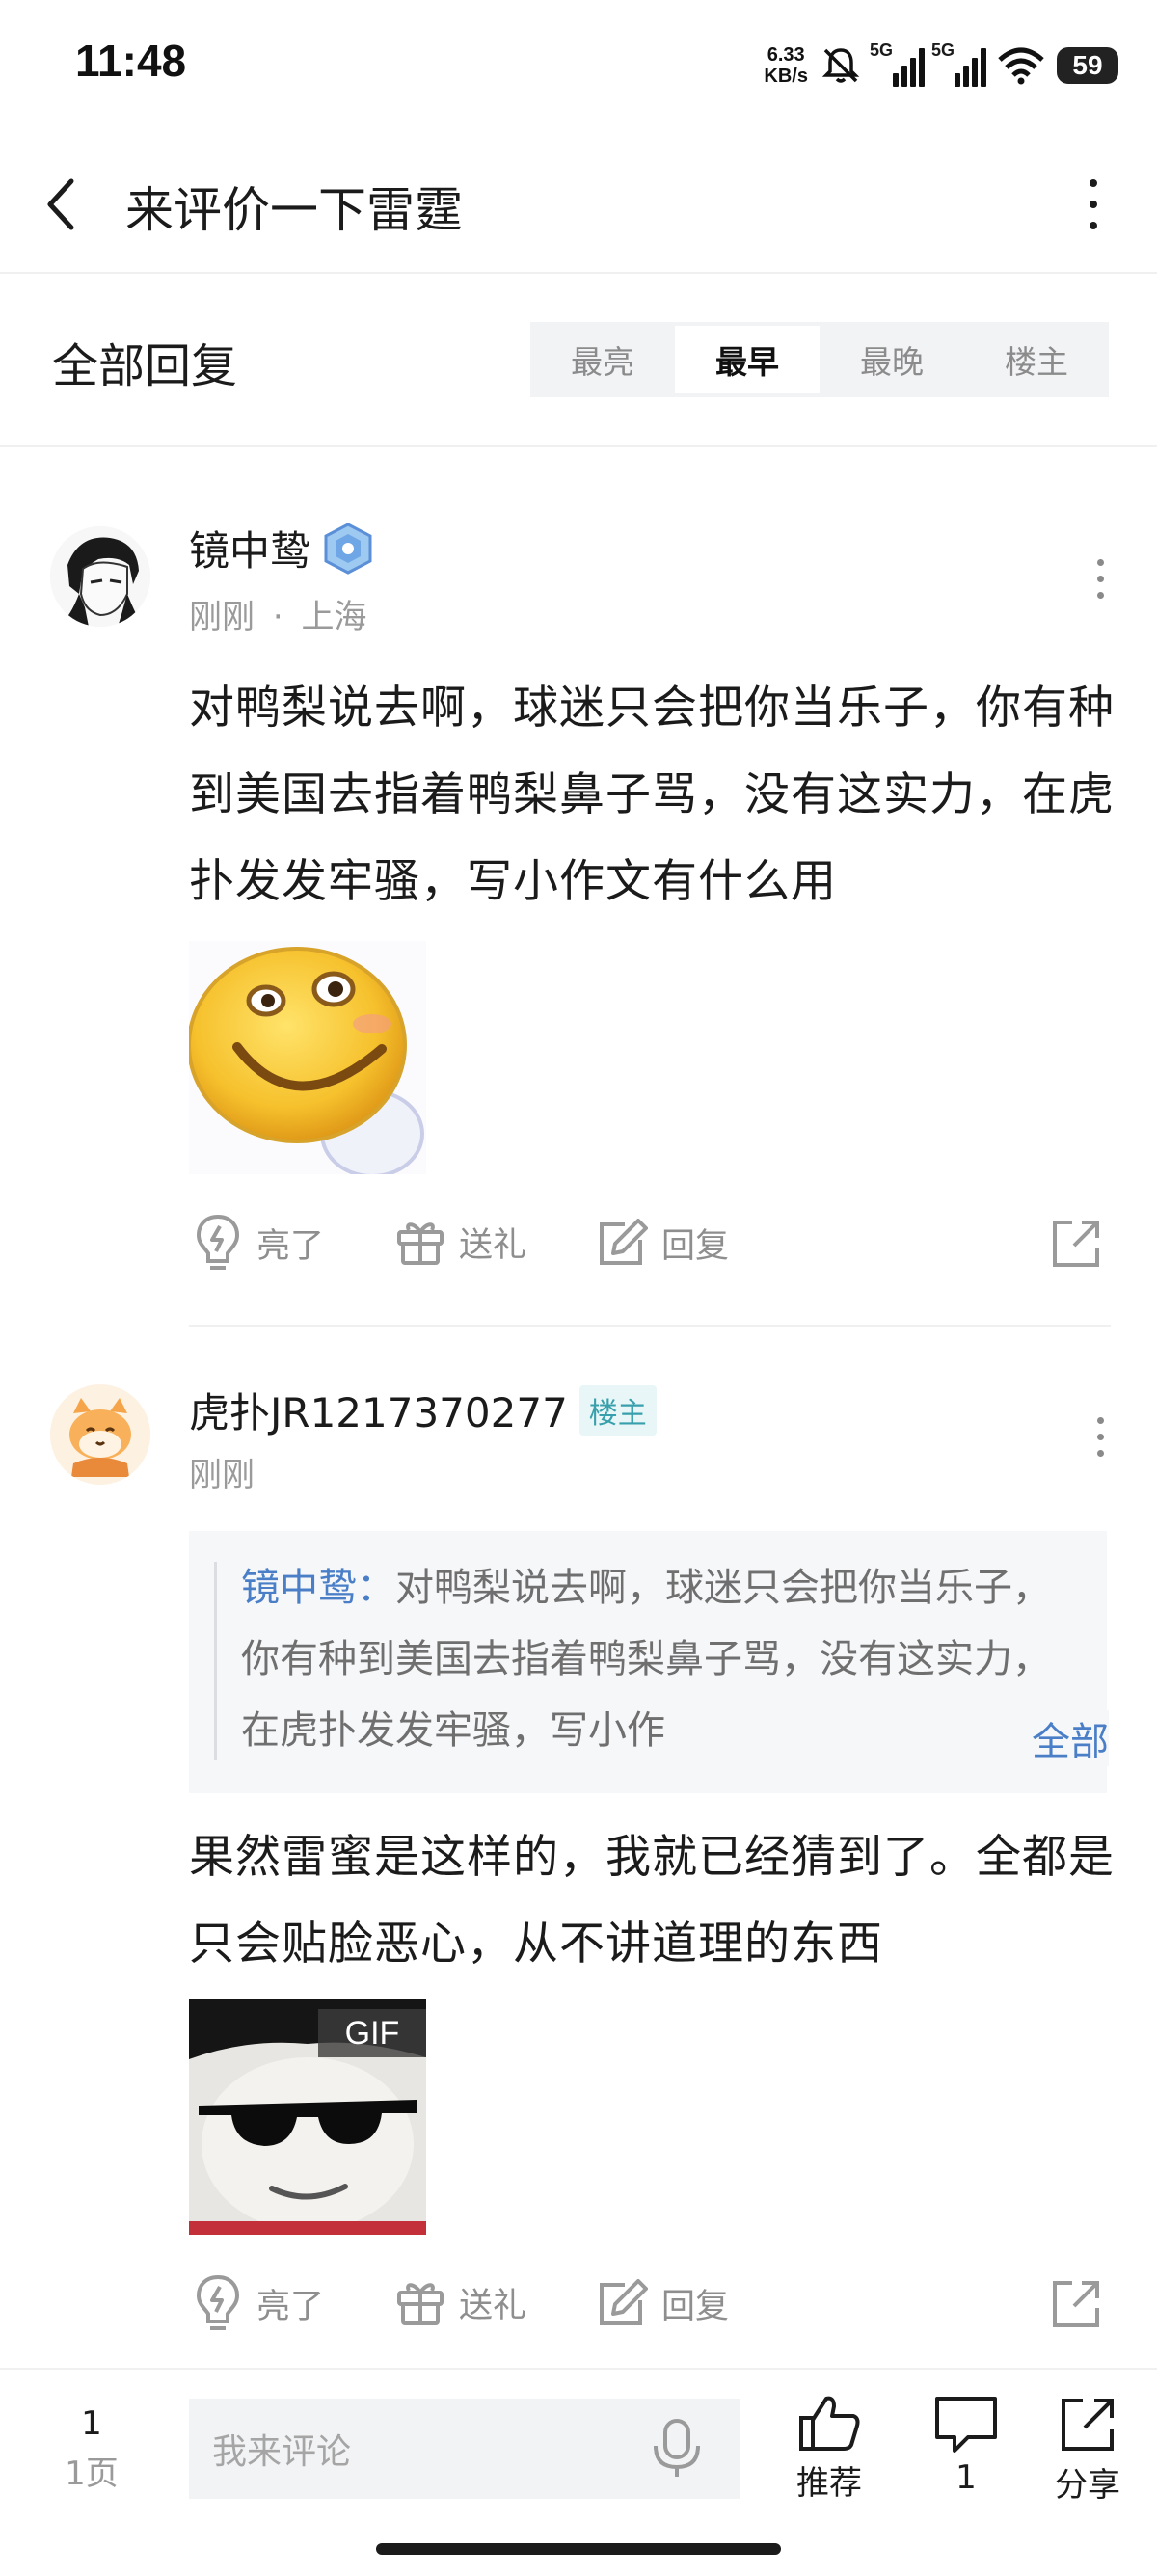  Describe the element at coordinates (966, 2425) in the screenshot. I see `comment-bubble-icon` at that location.